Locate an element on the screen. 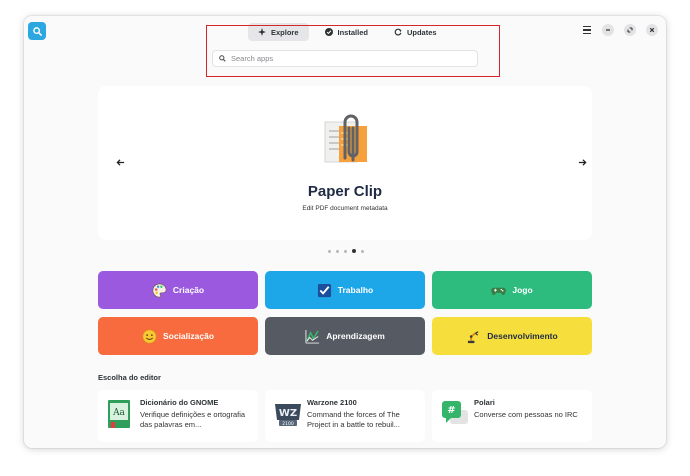 This screenshot has width=690, height=476. dictionary-icon: Aa is located at coordinates (119, 414).